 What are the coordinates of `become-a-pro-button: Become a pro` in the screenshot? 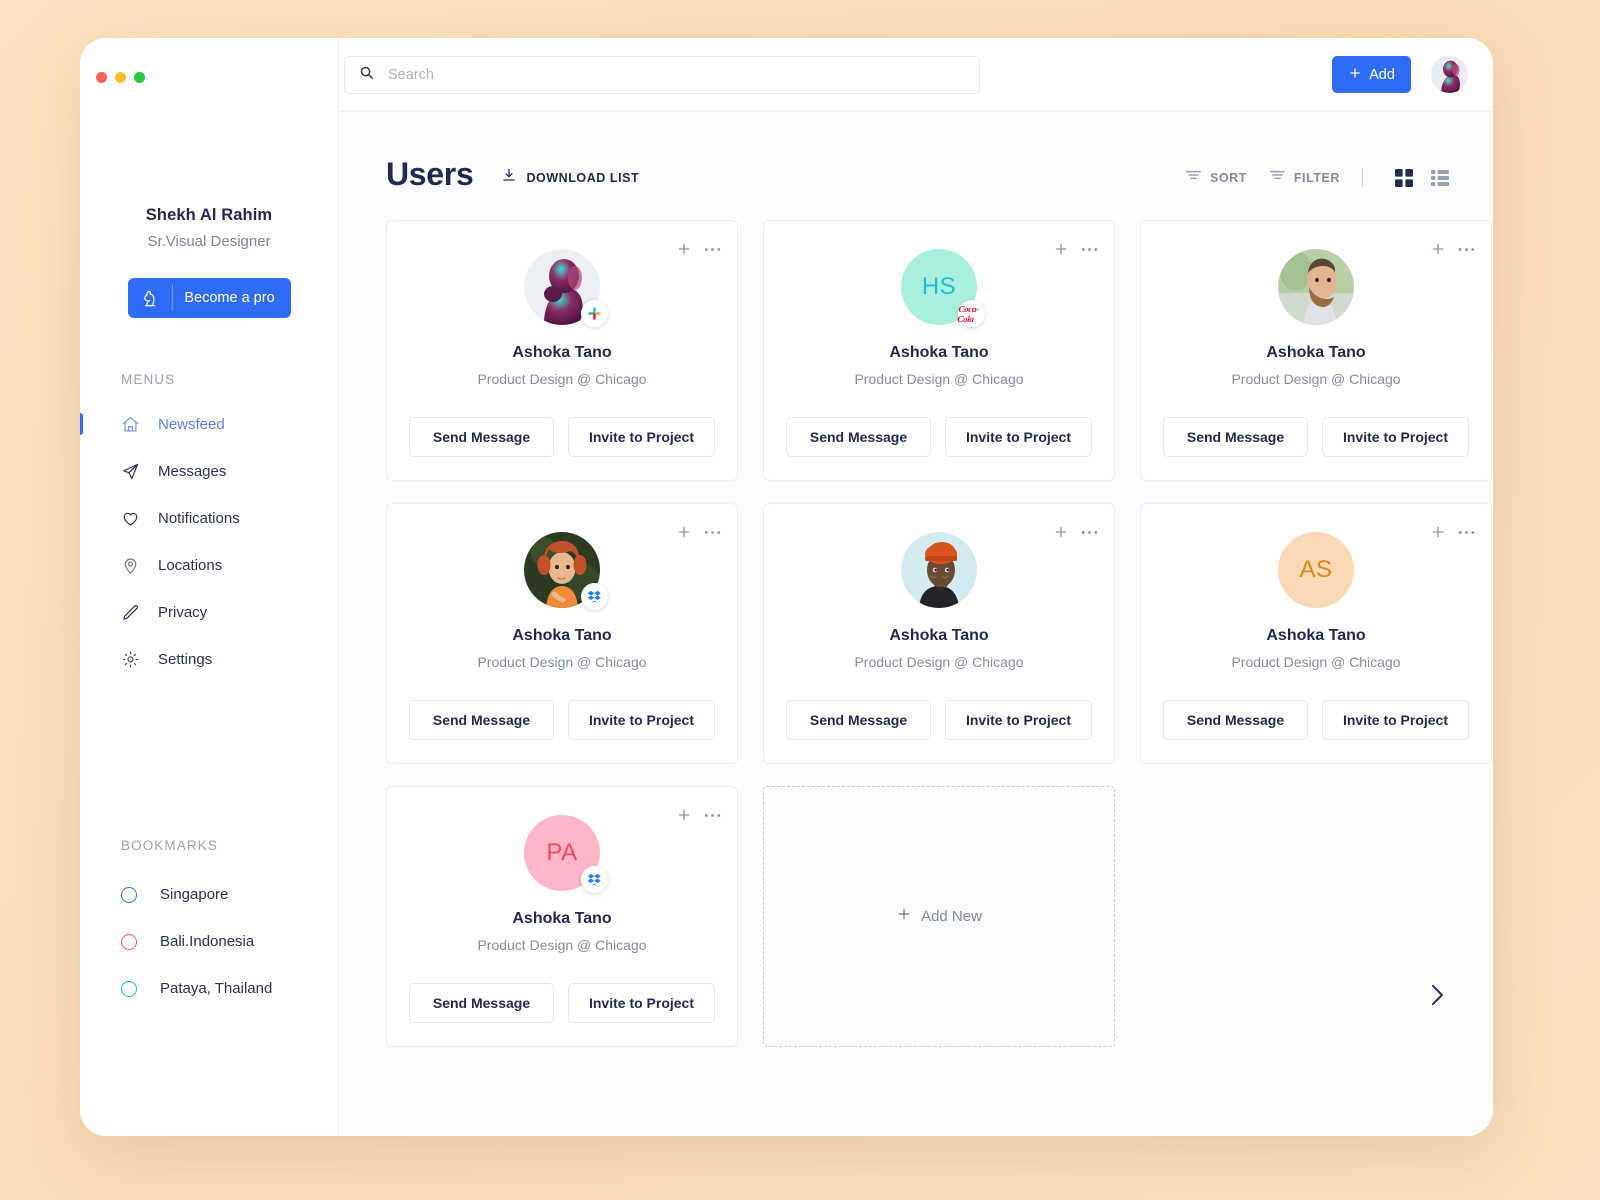 It's located at (209, 298).